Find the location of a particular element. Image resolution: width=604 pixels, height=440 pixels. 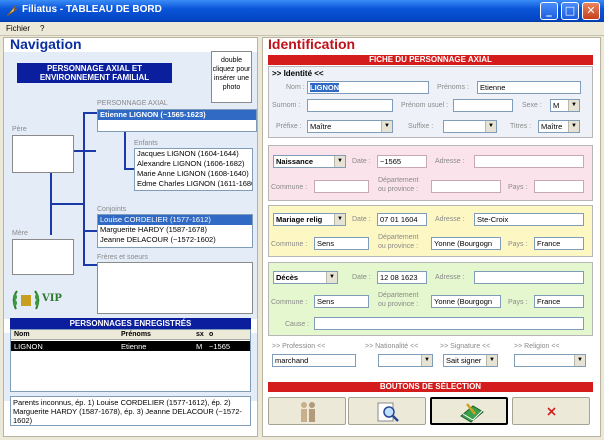

edit-fiche-button is located at coordinates (469, 411).